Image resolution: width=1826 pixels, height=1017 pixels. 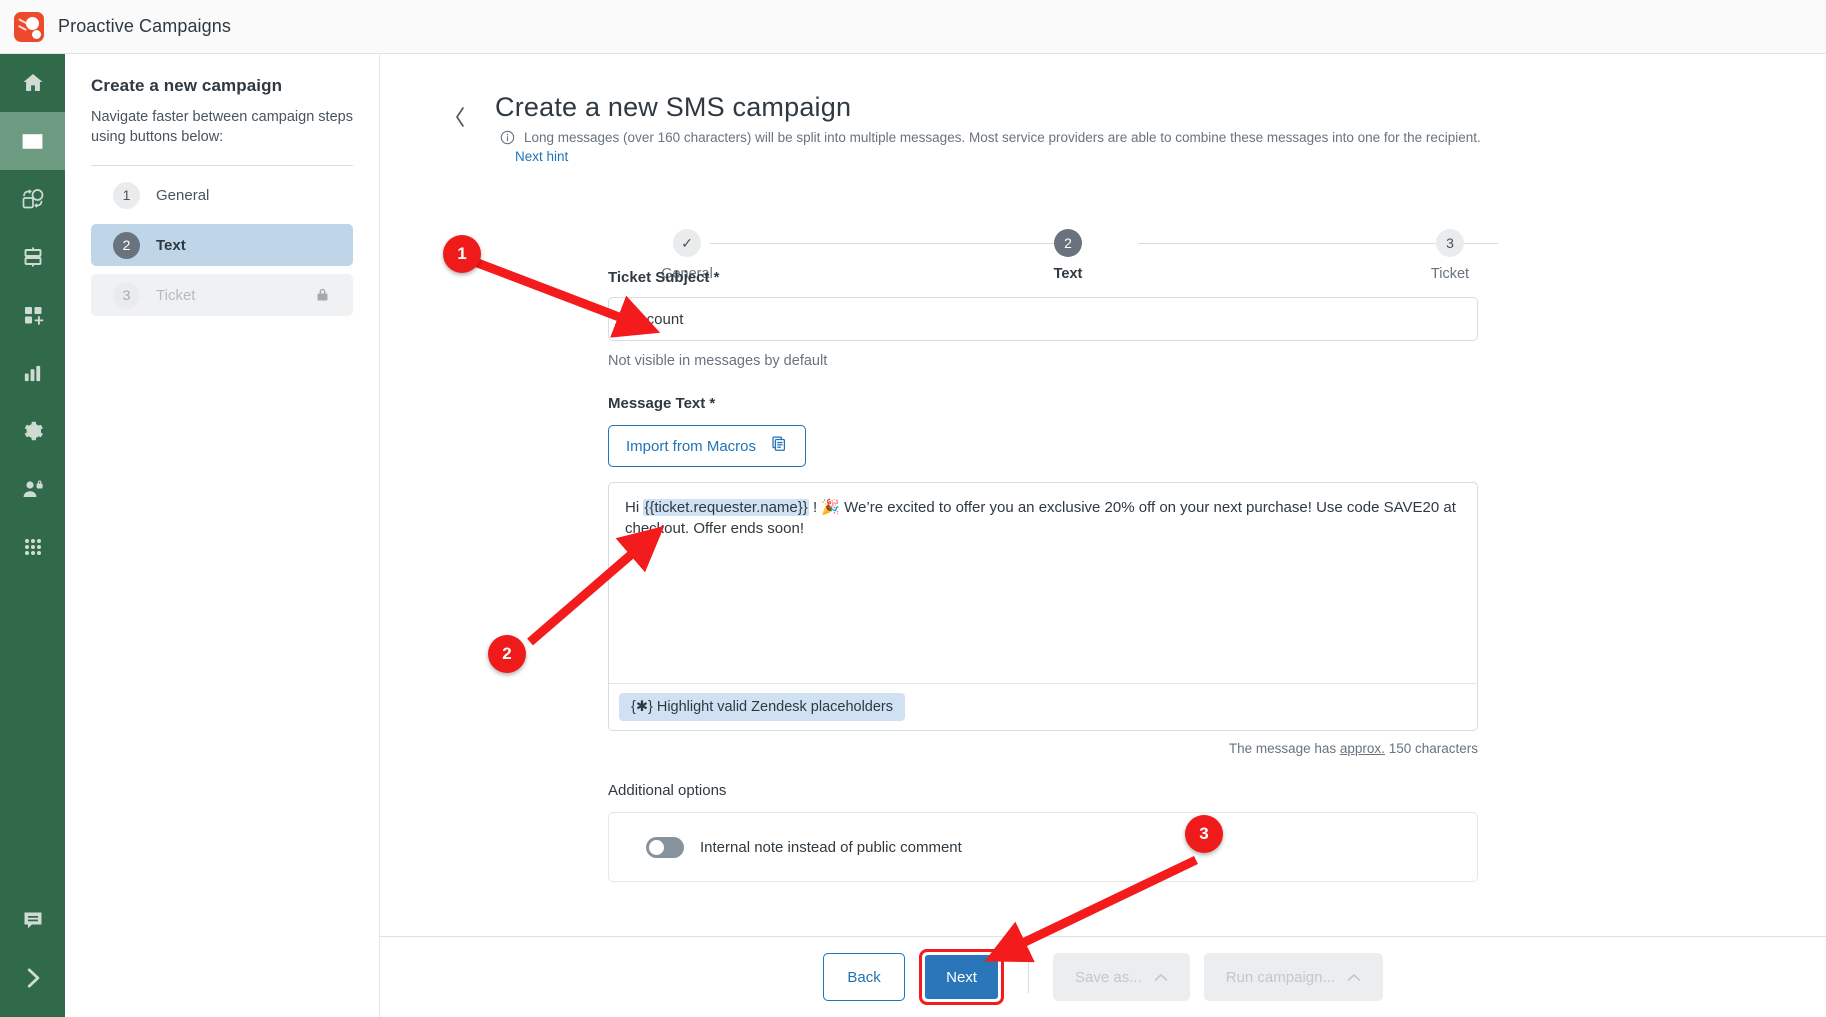 I want to click on annotation-badge-2: 2, so click(x=507, y=654).